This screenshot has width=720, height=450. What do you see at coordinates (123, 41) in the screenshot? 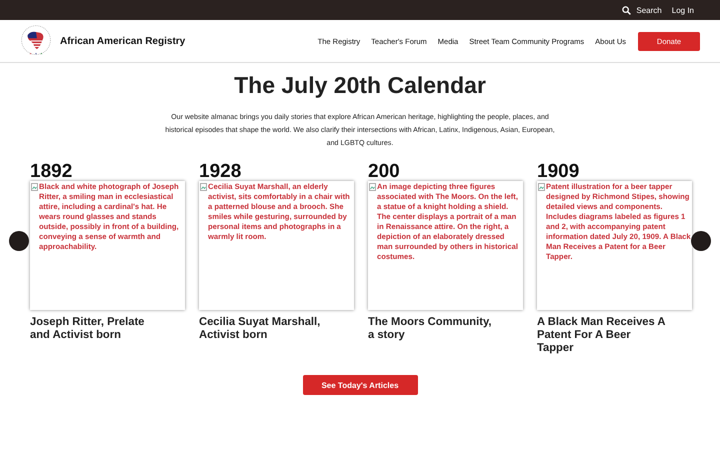
I see `site-name: African American Registry` at bounding box center [123, 41].